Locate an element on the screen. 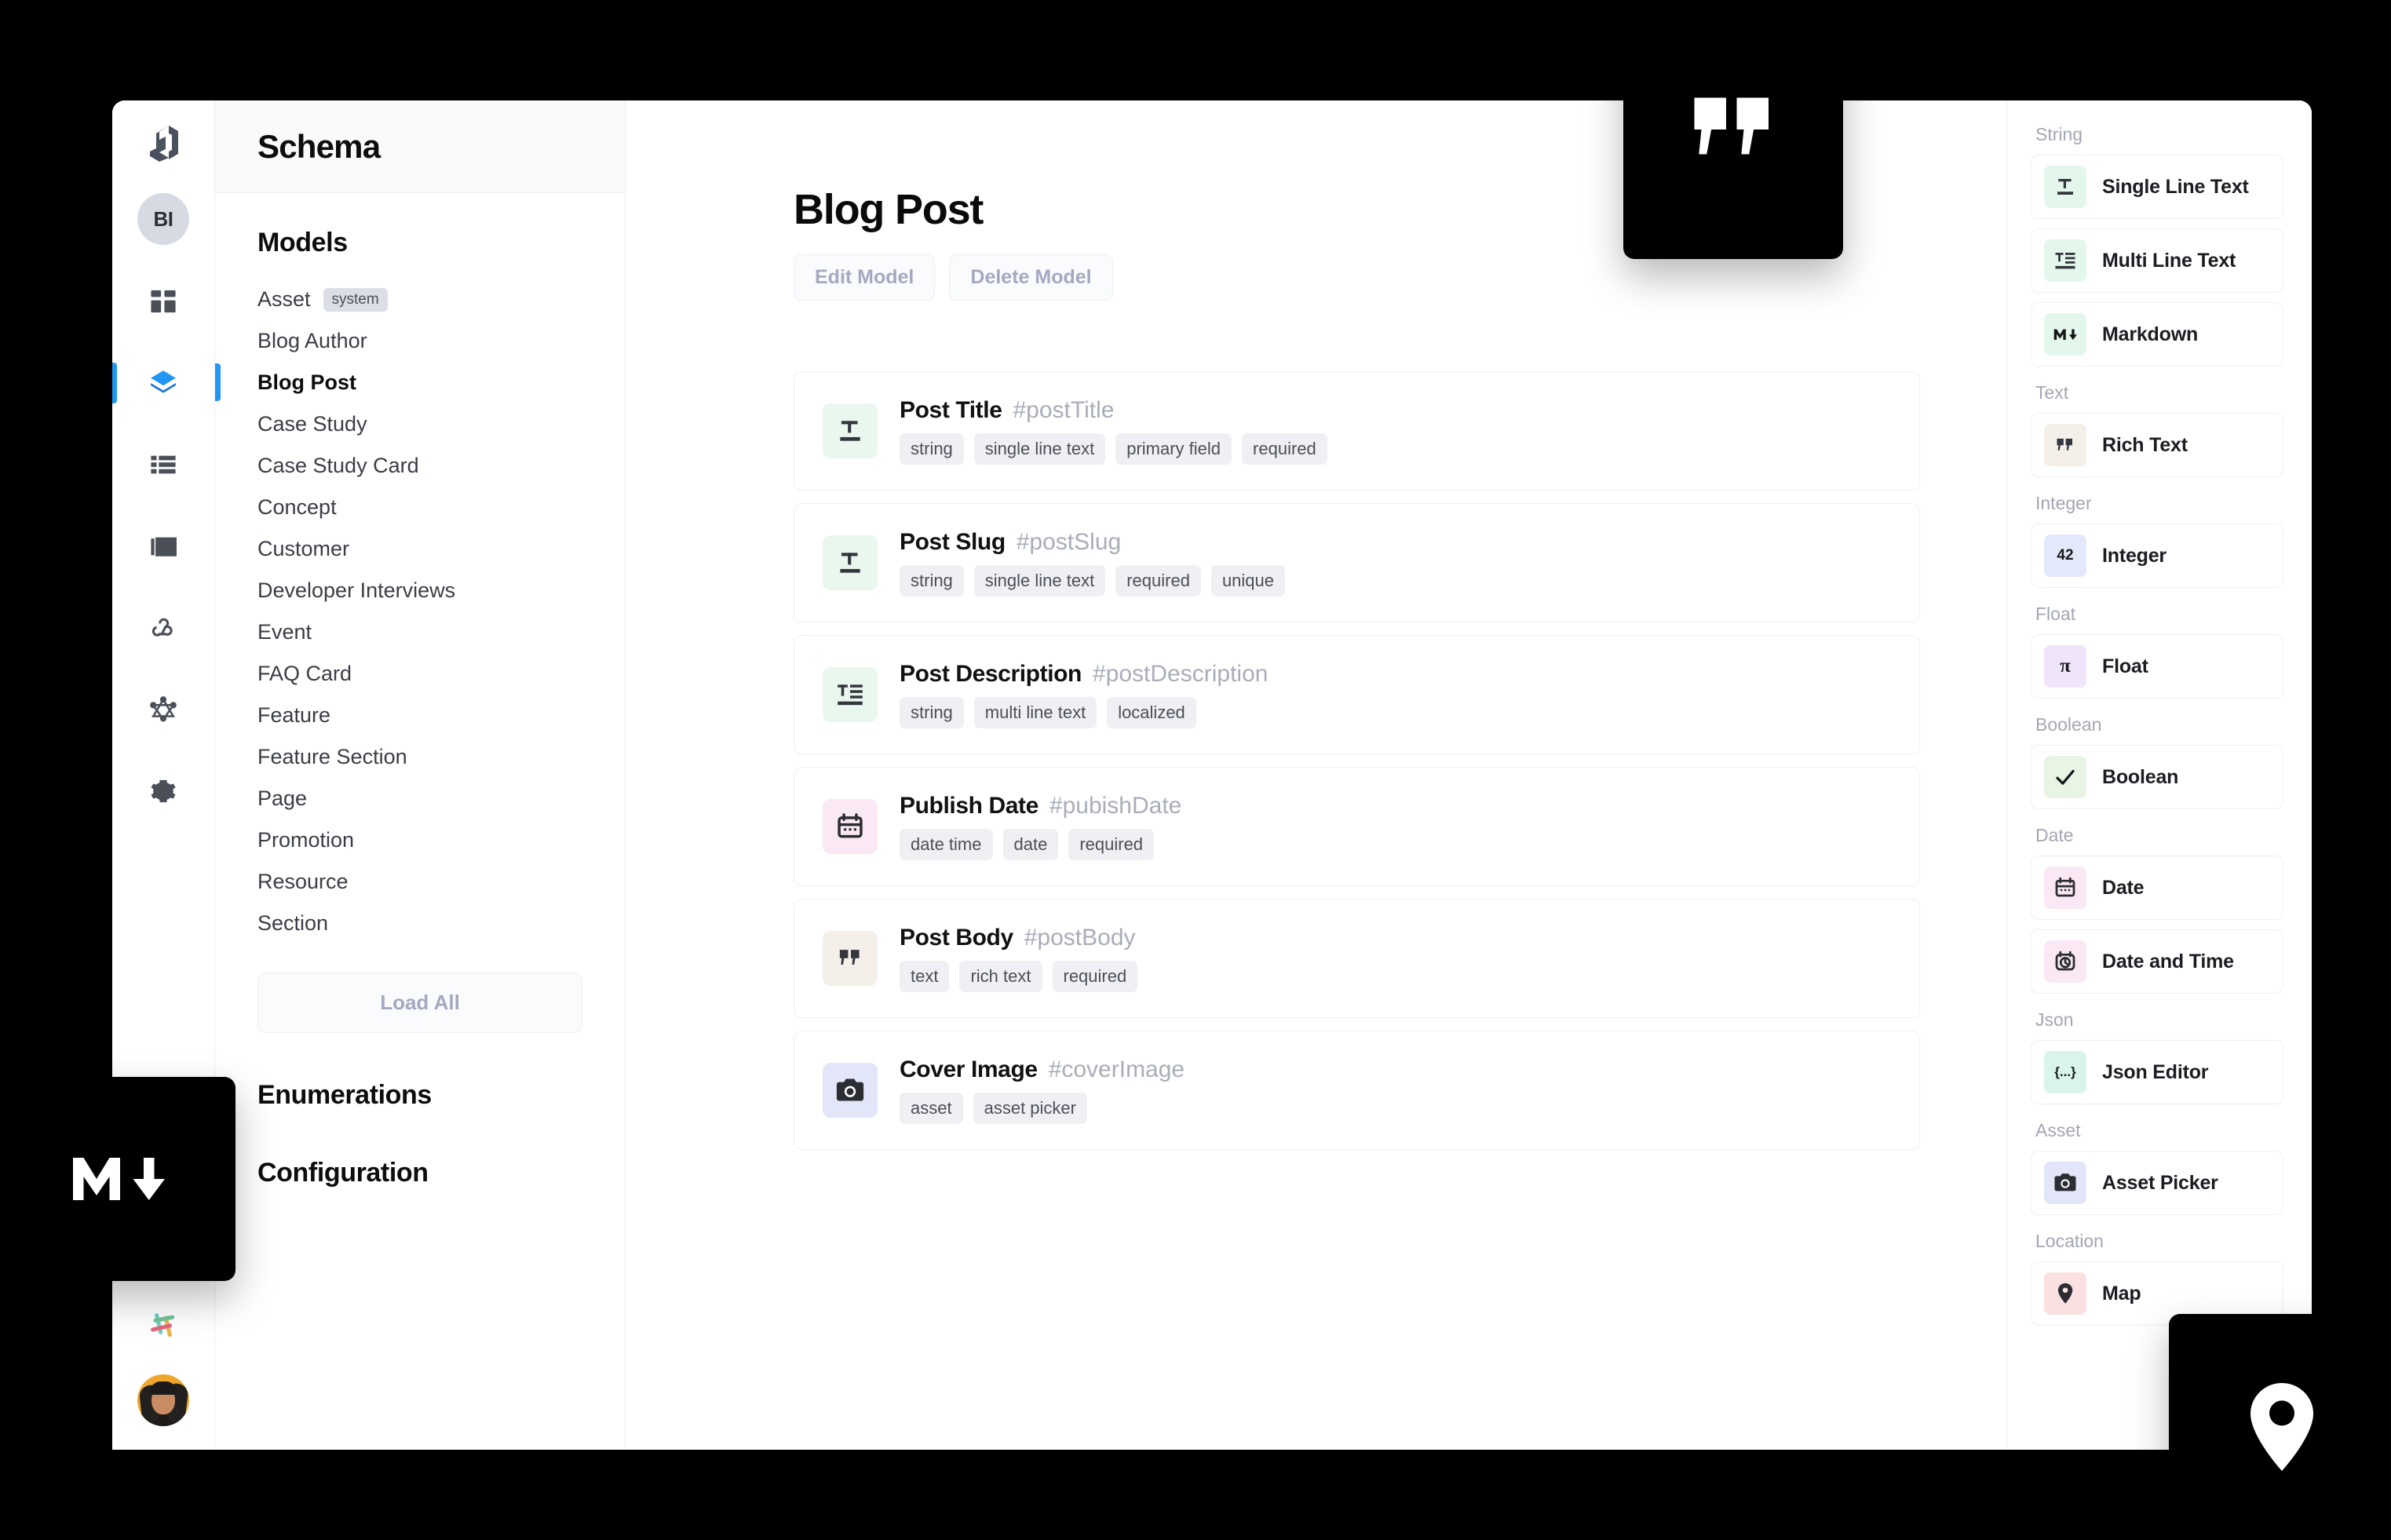 This screenshot has height=1540, width=2391. project-avatar: BI is located at coordinates (163, 219).